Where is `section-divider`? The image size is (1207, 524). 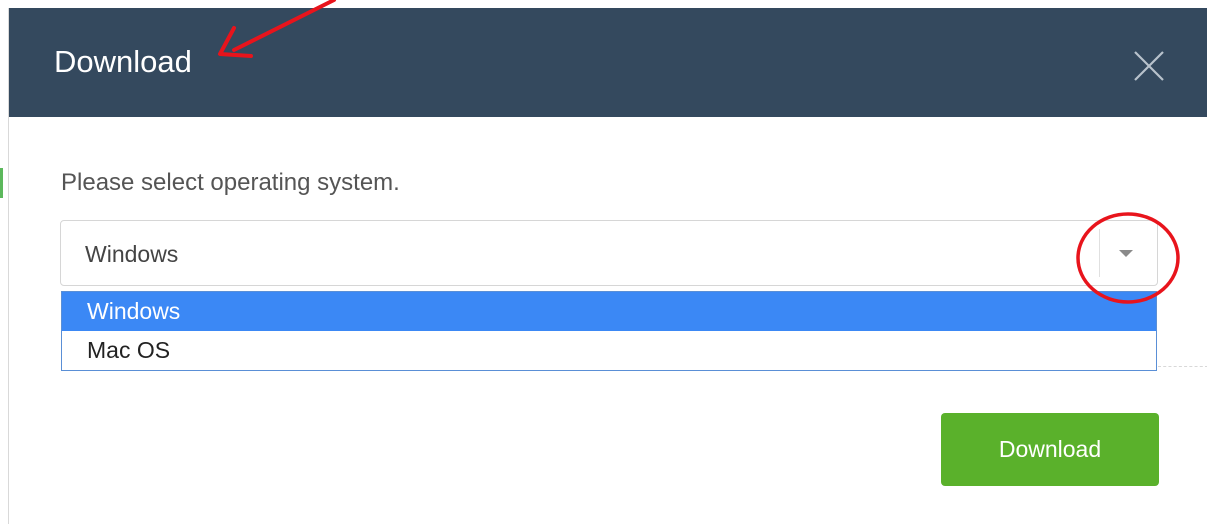
section-divider is located at coordinates (1182, 366).